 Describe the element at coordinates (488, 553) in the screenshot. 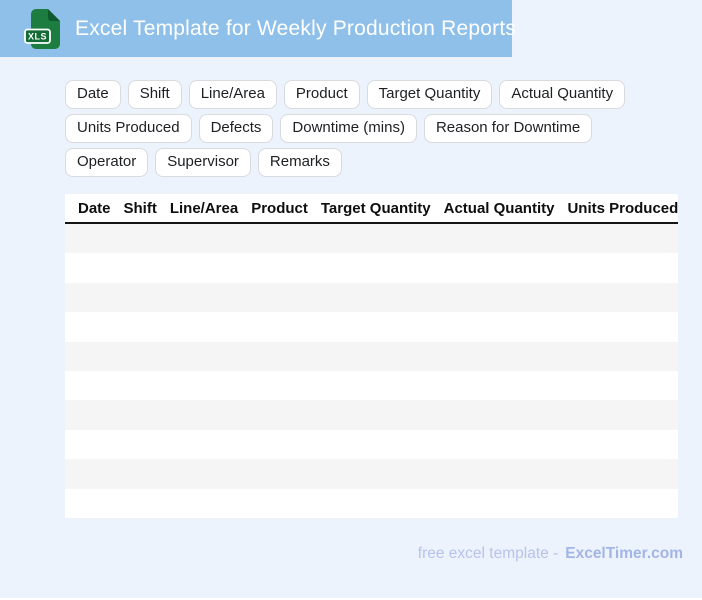

I see `footer-text: free excel template -` at that location.